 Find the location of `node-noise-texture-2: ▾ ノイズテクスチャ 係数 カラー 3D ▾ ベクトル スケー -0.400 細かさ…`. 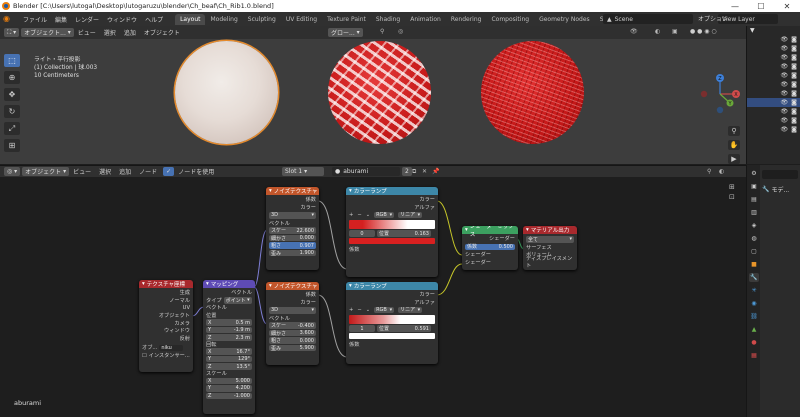

node-noise-texture-2: ▾ ノイズテクスチャ 係数 カラー 3D ▾ ベクトル スケー -0.400 細かさ… is located at coordinates (292, 323).